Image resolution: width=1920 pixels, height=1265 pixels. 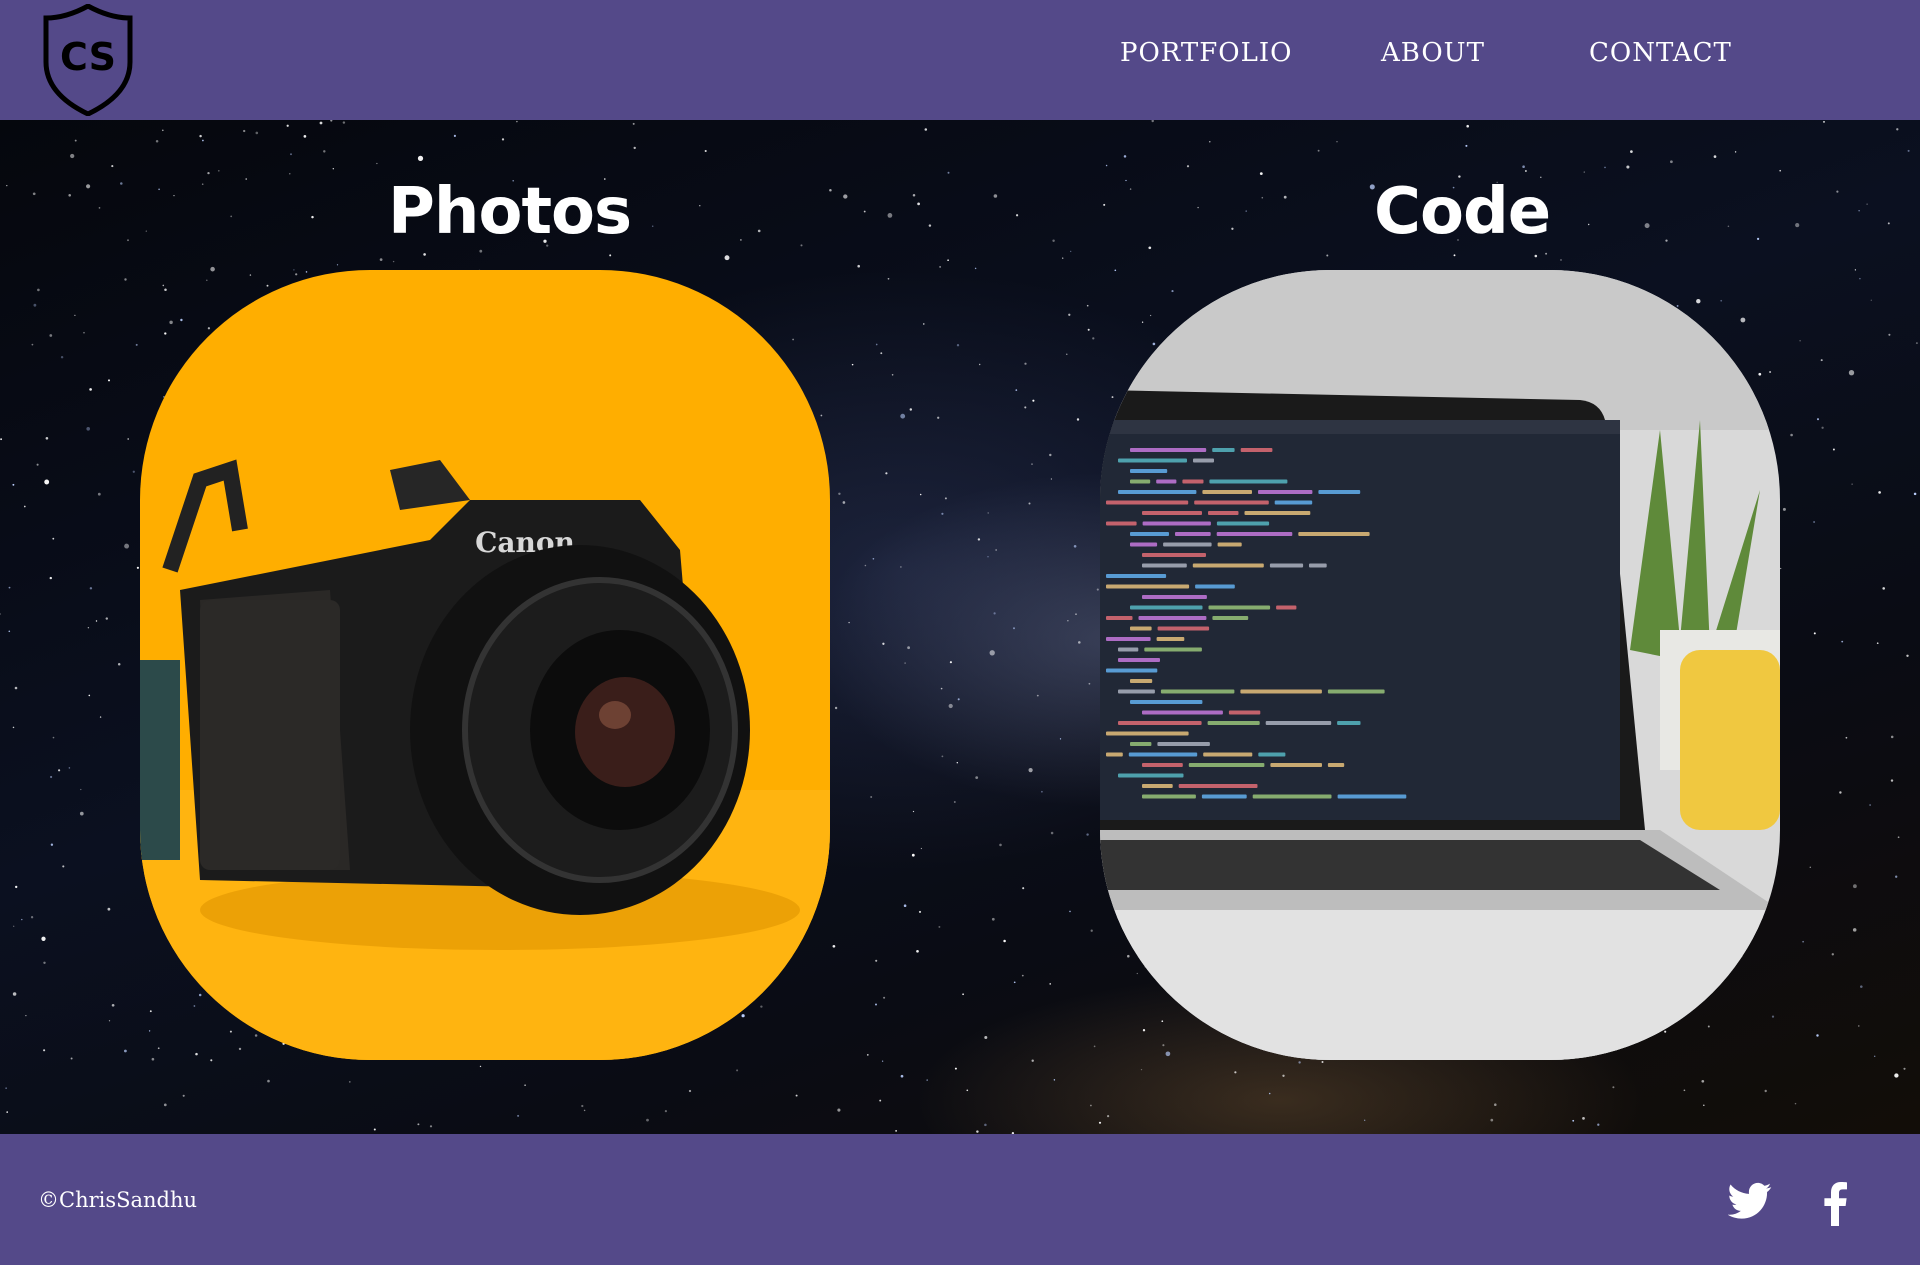 I want to click on main-nav: PORTFOLIO ABOUT CONTACT, so click(x=960, y=58).